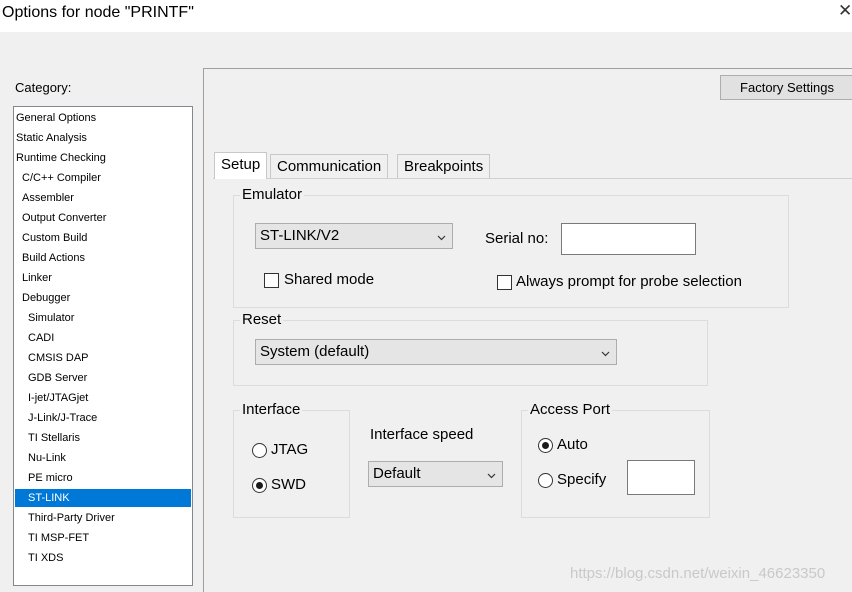  I want to click on category-item-ti-stellaris: TI Stellaris, so click(54, 438).